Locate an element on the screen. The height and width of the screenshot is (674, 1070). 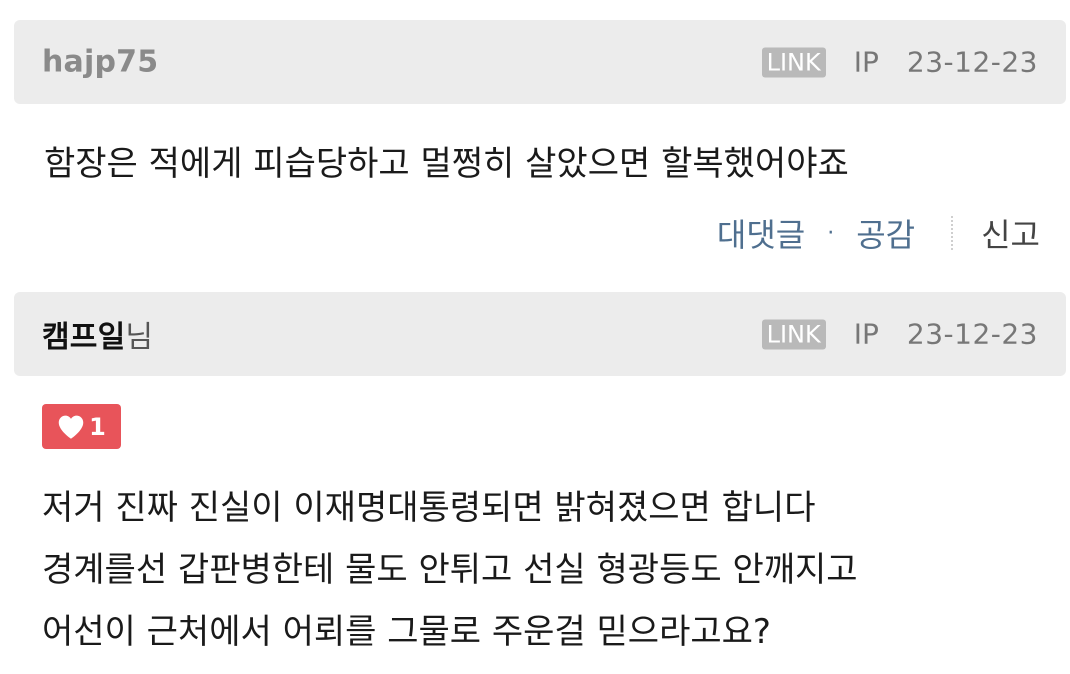
comment-body-line: 어선이 근처에서 어뢰를 그물로 주운걸 믿으라고요? is located at coordinates (406, 632).